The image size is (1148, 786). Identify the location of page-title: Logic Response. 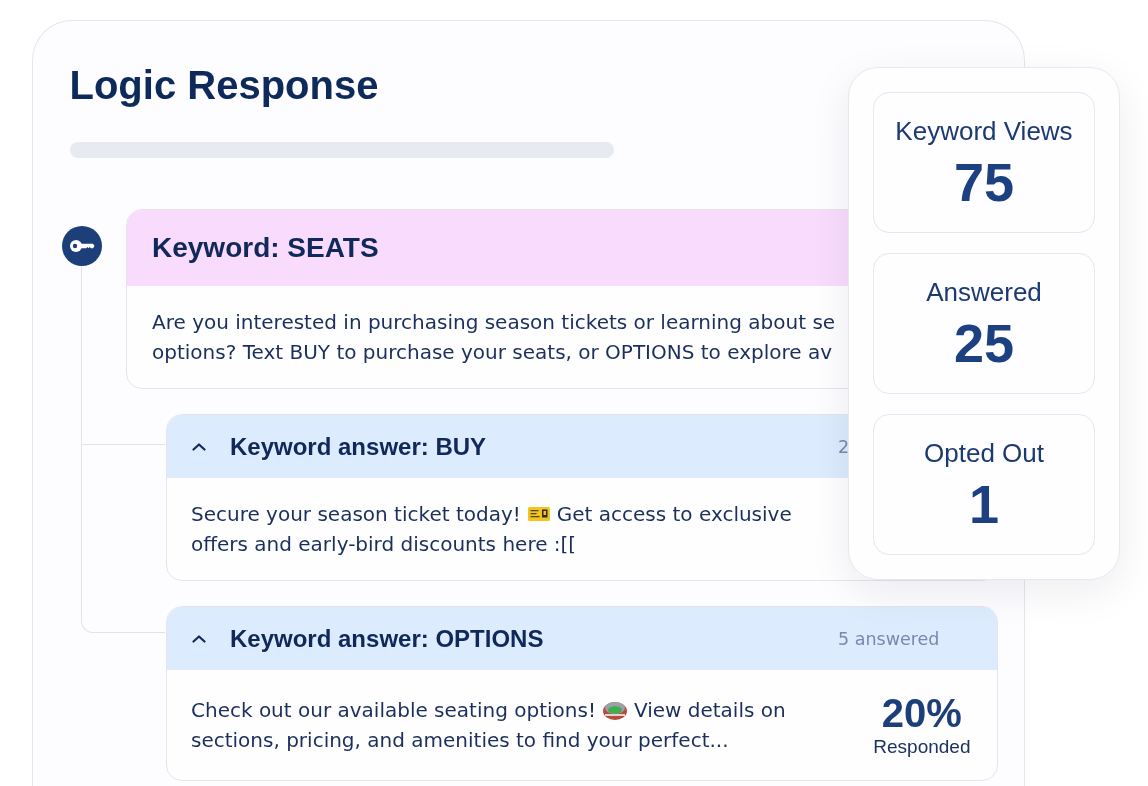
(224, 85).